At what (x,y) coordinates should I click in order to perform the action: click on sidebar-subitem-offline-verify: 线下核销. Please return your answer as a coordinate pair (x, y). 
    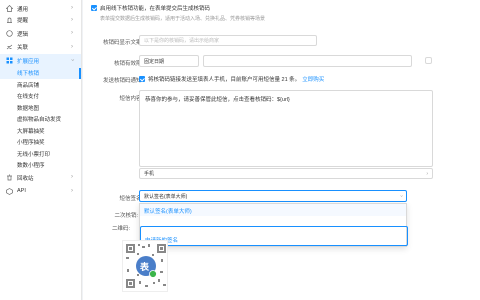
    Looking at the image, I should click on (40, 73).